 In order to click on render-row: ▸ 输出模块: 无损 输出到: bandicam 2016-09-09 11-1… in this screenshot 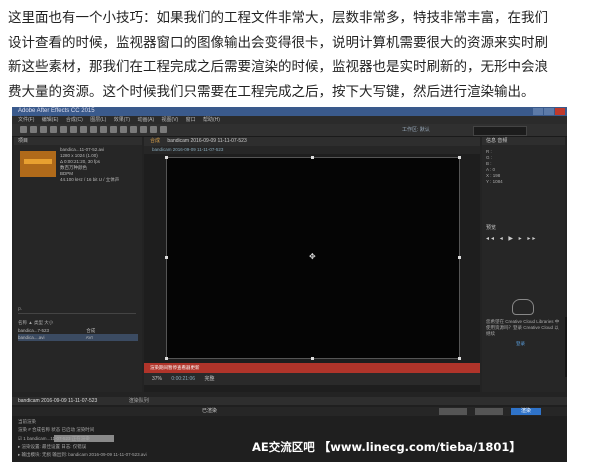, I will do `click(82, 454)`.